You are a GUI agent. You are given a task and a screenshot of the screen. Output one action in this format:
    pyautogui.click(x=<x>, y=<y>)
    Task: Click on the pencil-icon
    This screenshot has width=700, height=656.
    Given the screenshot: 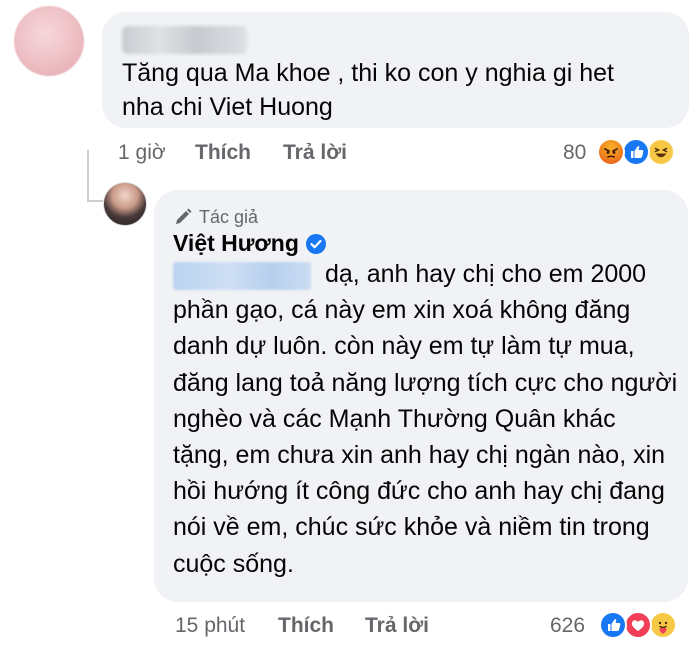 What is the action you would take?
    pyautogui.click(x=184, y=216)
    